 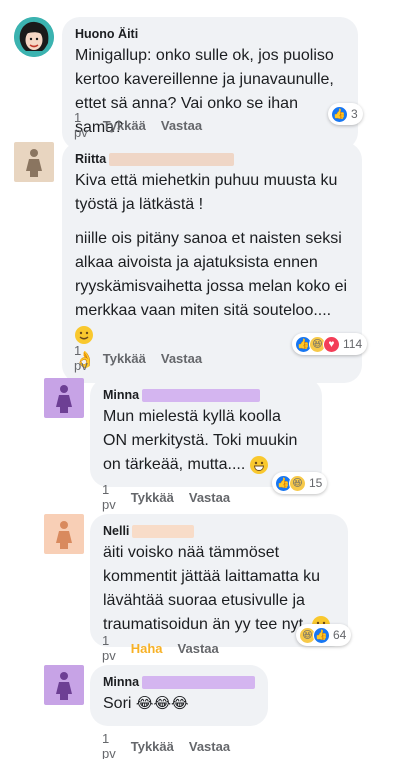 What do you see at coordinates (91, 159) in the screenshot?
I see `author-name-text: Riitta` at bounding box center [91, 159].